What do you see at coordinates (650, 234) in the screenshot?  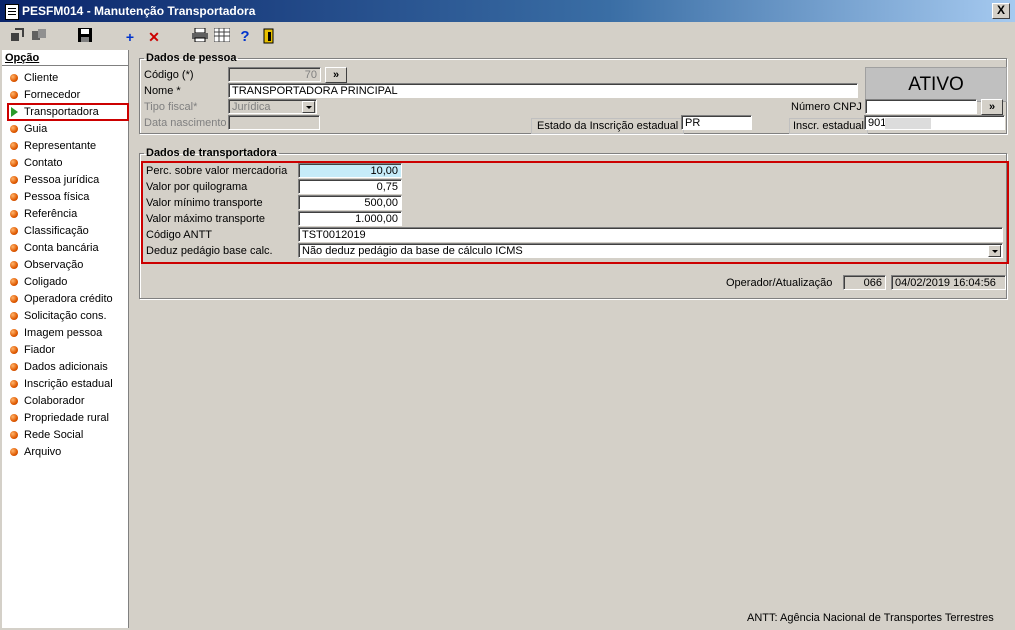 I see `antt-field: TST0012019` at bounding box center [650, 234].